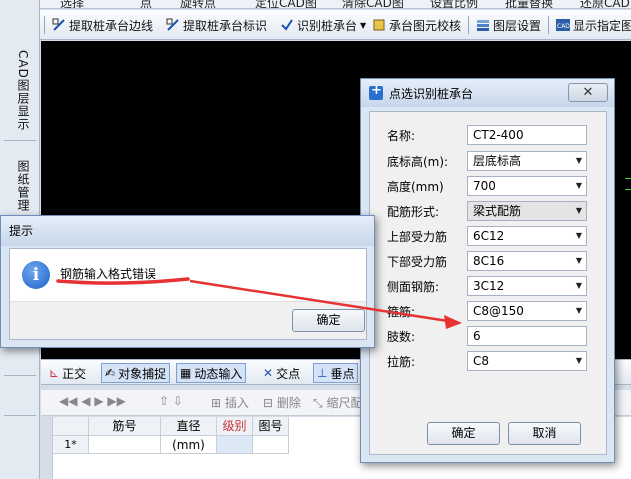 Image resolution: width=631 pixels, height=479 pixels. I want to click on ties-select: C8, so click(527, 361).